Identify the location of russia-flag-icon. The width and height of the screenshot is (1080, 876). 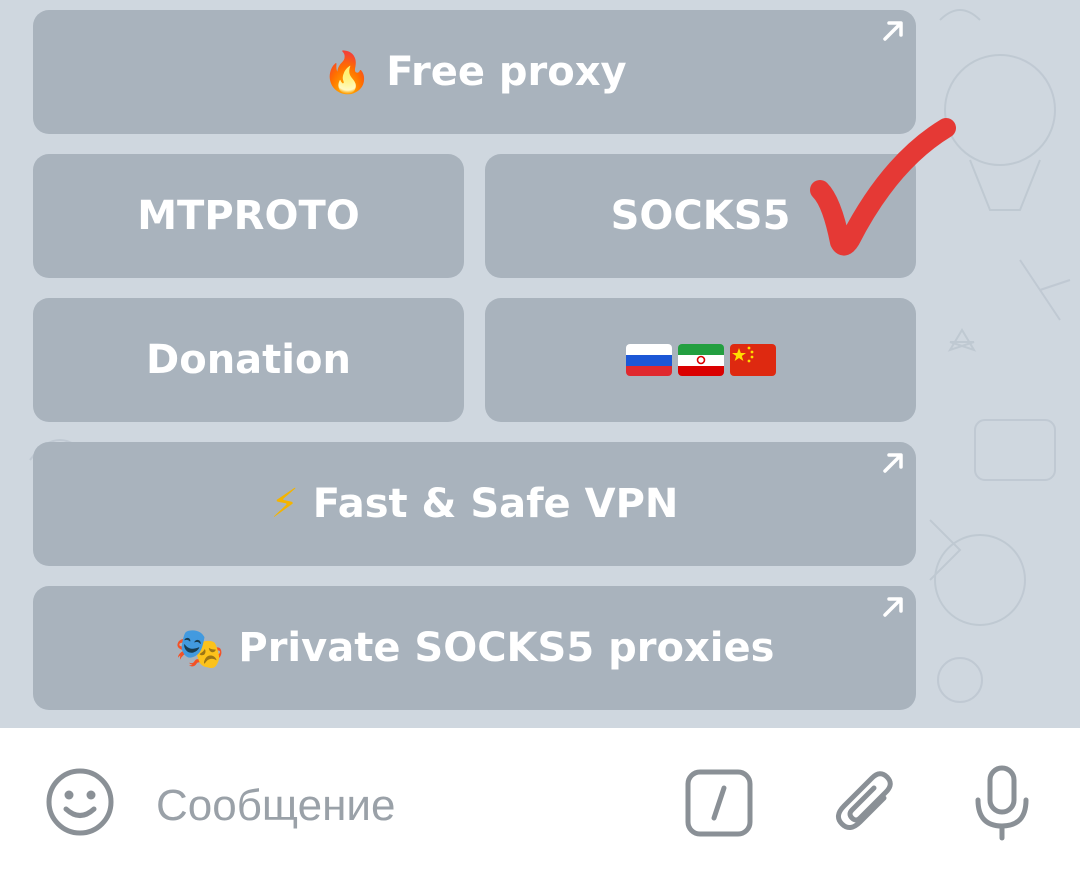
(648, 360).